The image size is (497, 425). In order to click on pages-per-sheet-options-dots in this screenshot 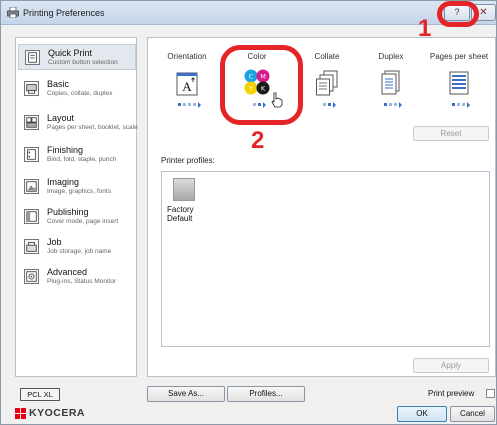, I will do `click(461, 105)`.